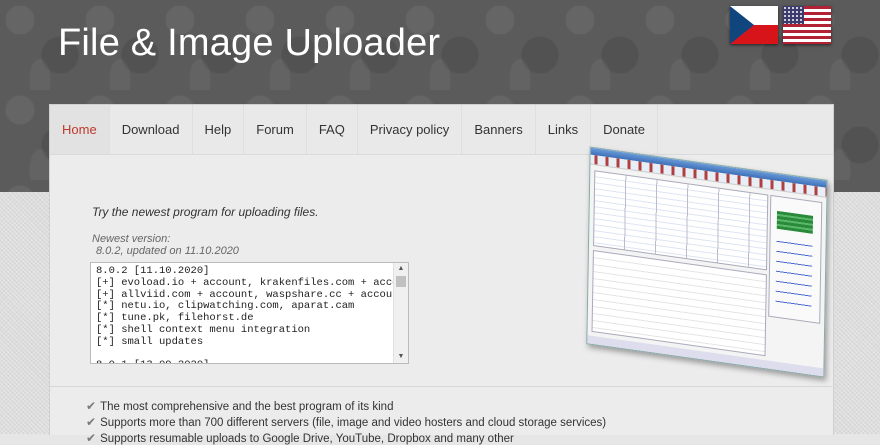 The width and height of the screenshot is (880, 445). What do you see at coordinates (794, 272) in the screenshot?
I see `screenshot-link-list` at bounding box center [794, 272].